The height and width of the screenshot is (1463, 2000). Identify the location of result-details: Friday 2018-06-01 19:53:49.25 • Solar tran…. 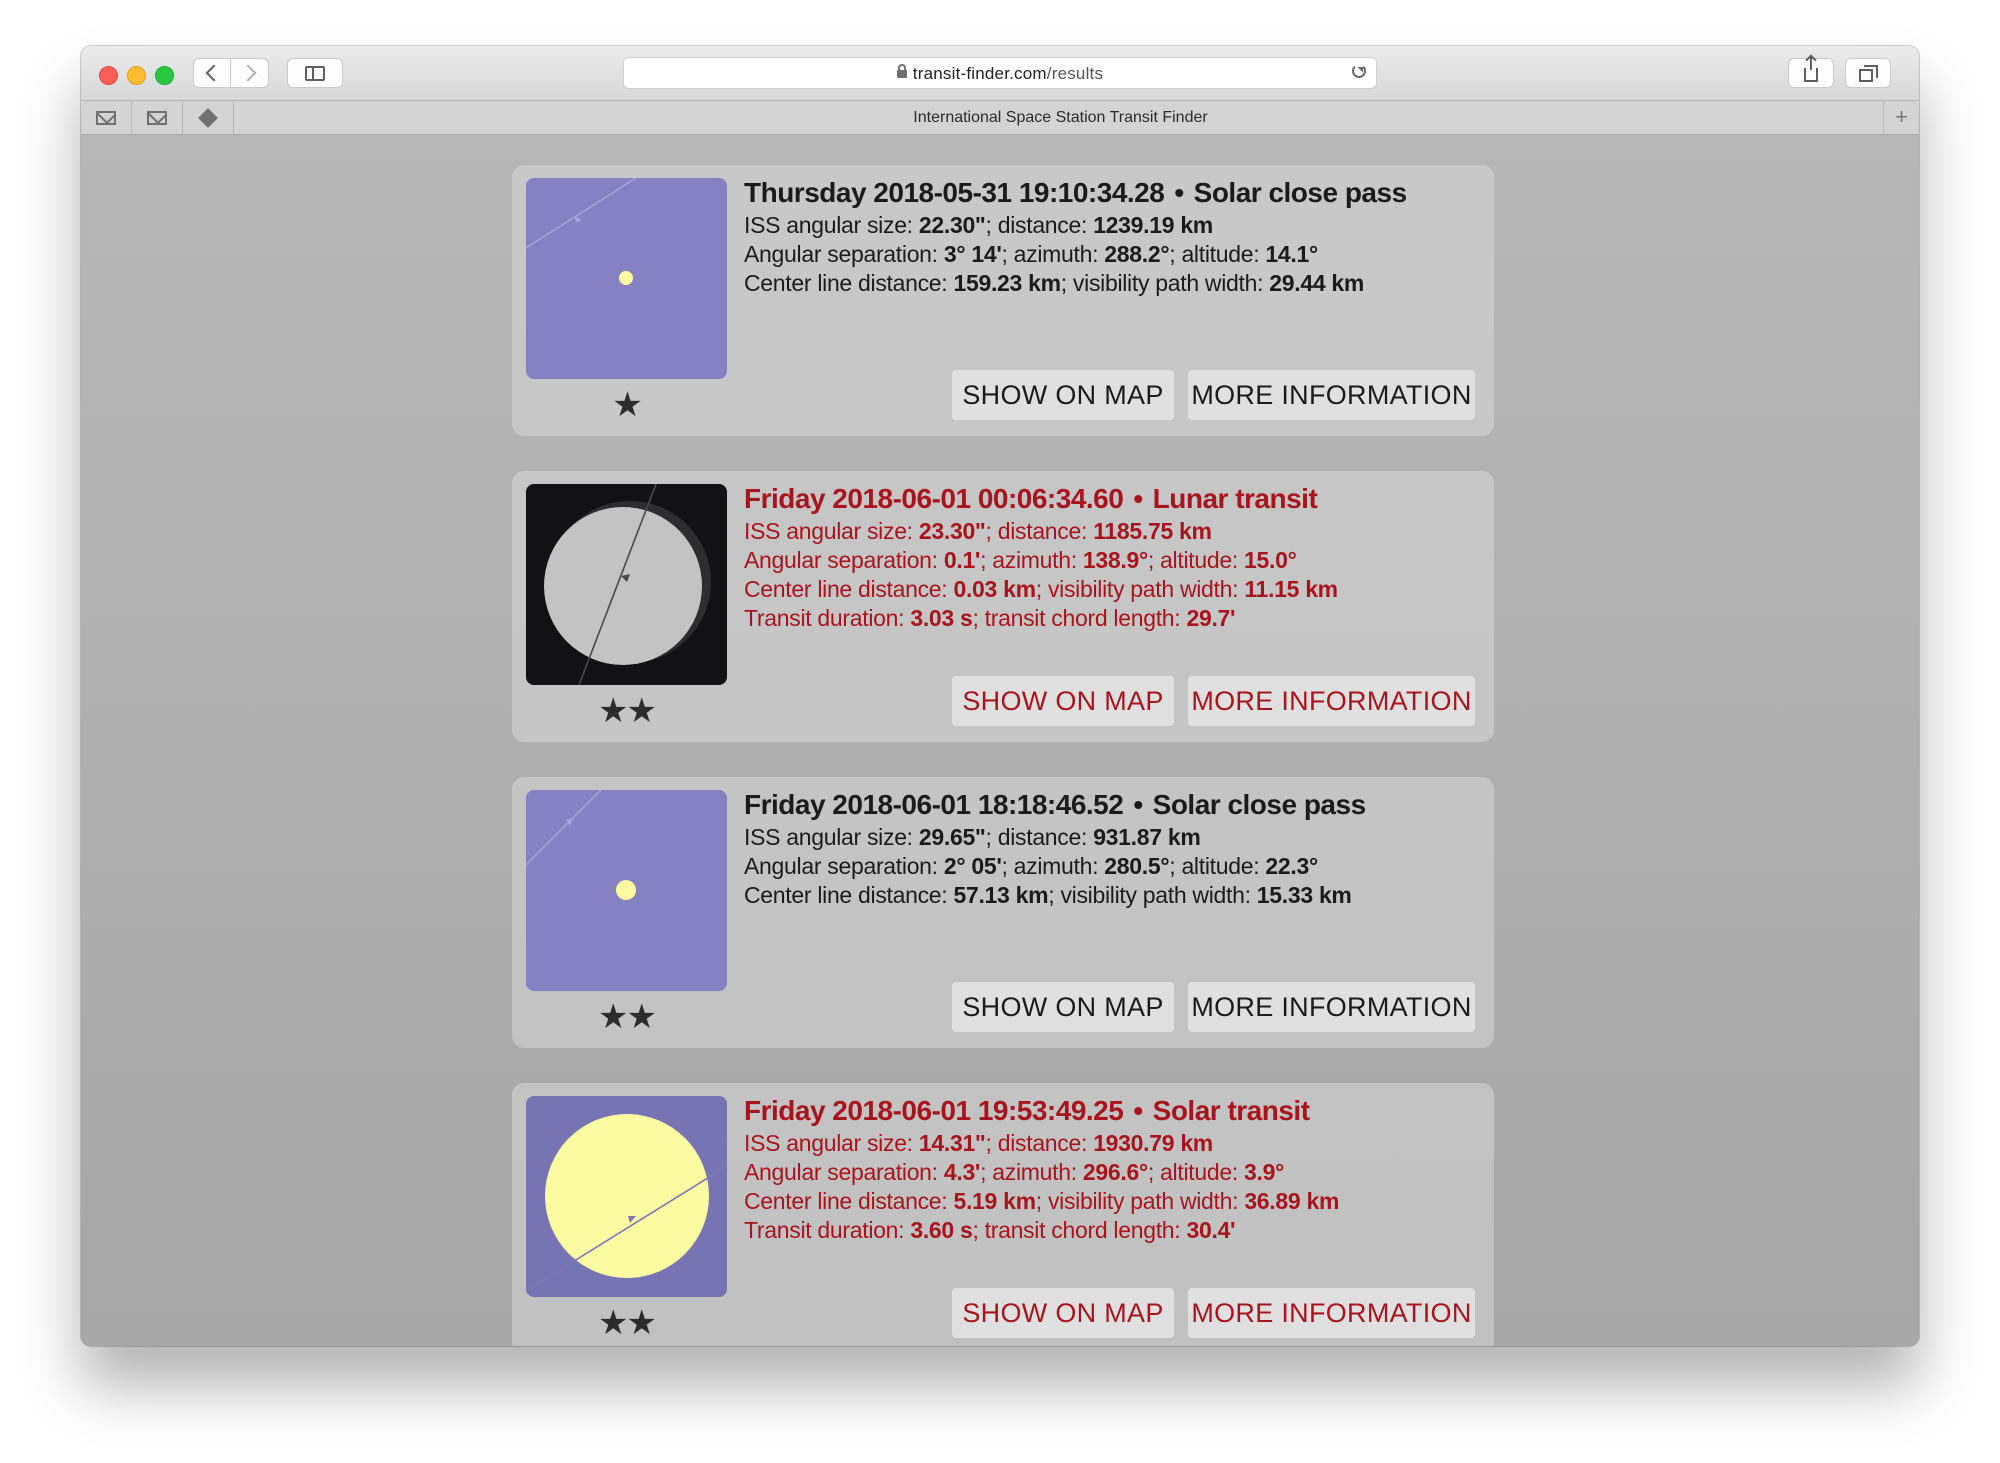
(1112, 1169).